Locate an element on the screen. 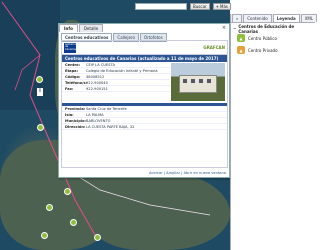  field-row: Dirección: LA CUESTA PARTE BAJA, 32 is located at coordinates (144, 127).